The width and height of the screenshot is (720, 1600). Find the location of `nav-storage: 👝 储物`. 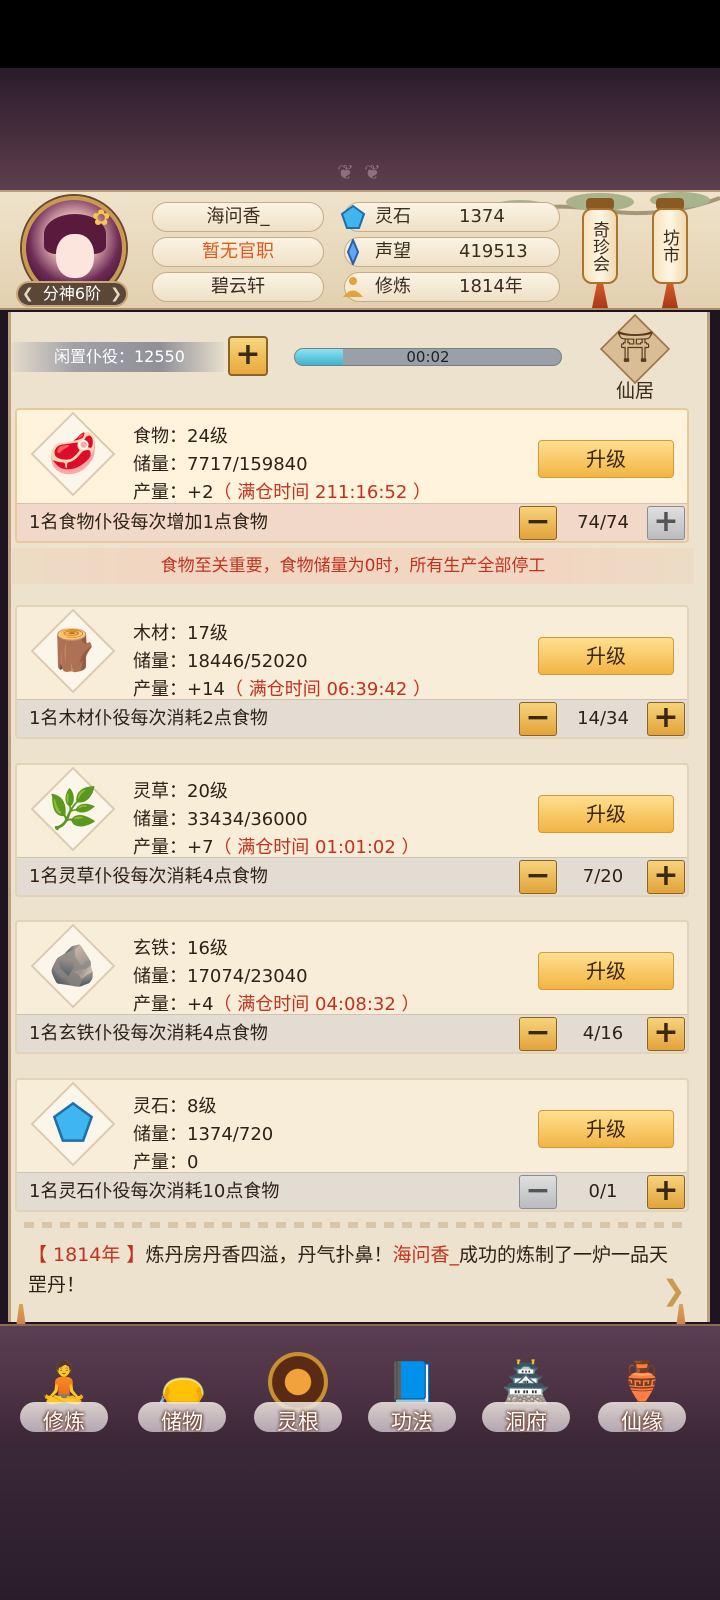

nav-storage: 👝 储物 is located at coordinates (182, 1392).